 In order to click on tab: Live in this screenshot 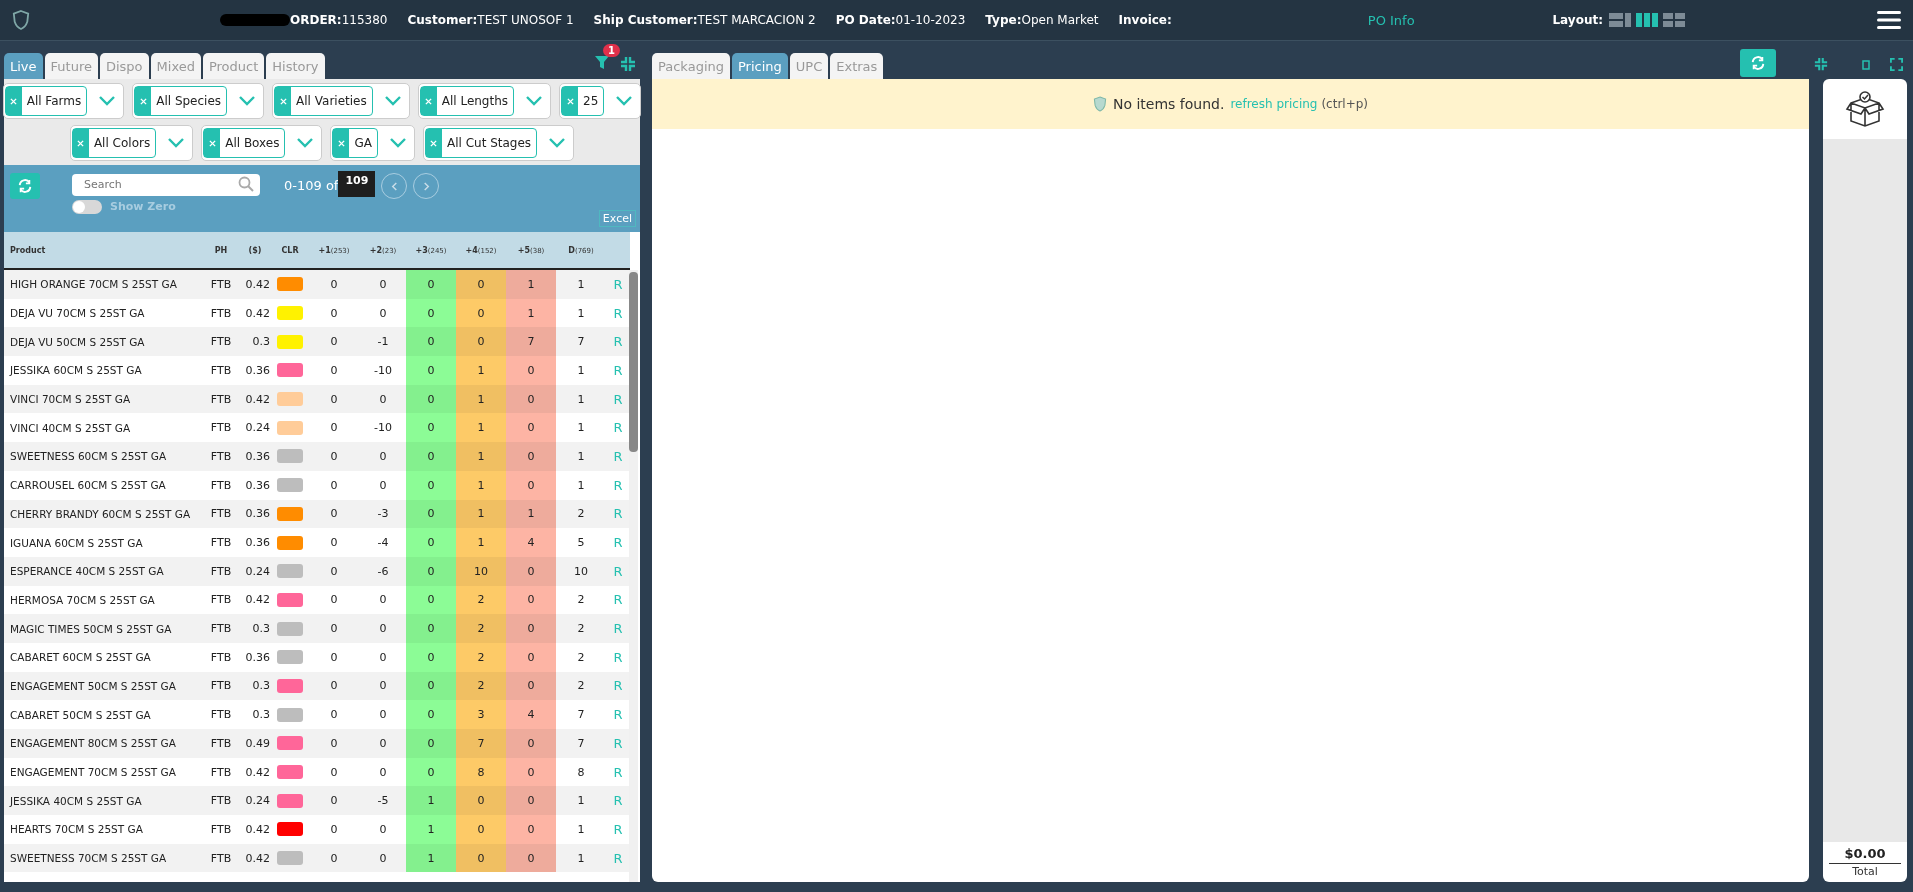, I will do `click(23, 66)`.